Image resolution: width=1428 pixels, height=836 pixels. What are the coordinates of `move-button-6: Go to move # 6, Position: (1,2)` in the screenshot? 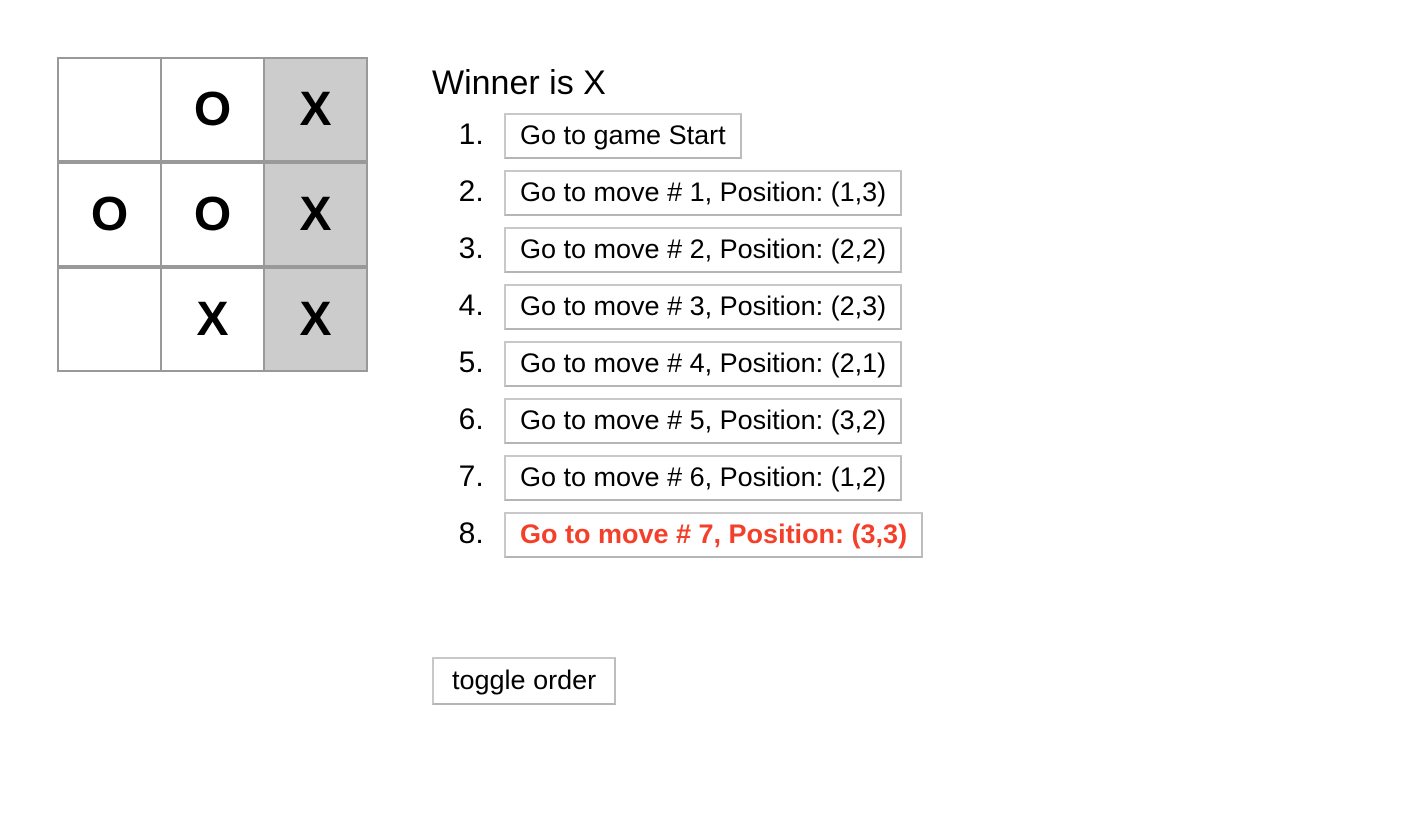 It's located at (703, 478).